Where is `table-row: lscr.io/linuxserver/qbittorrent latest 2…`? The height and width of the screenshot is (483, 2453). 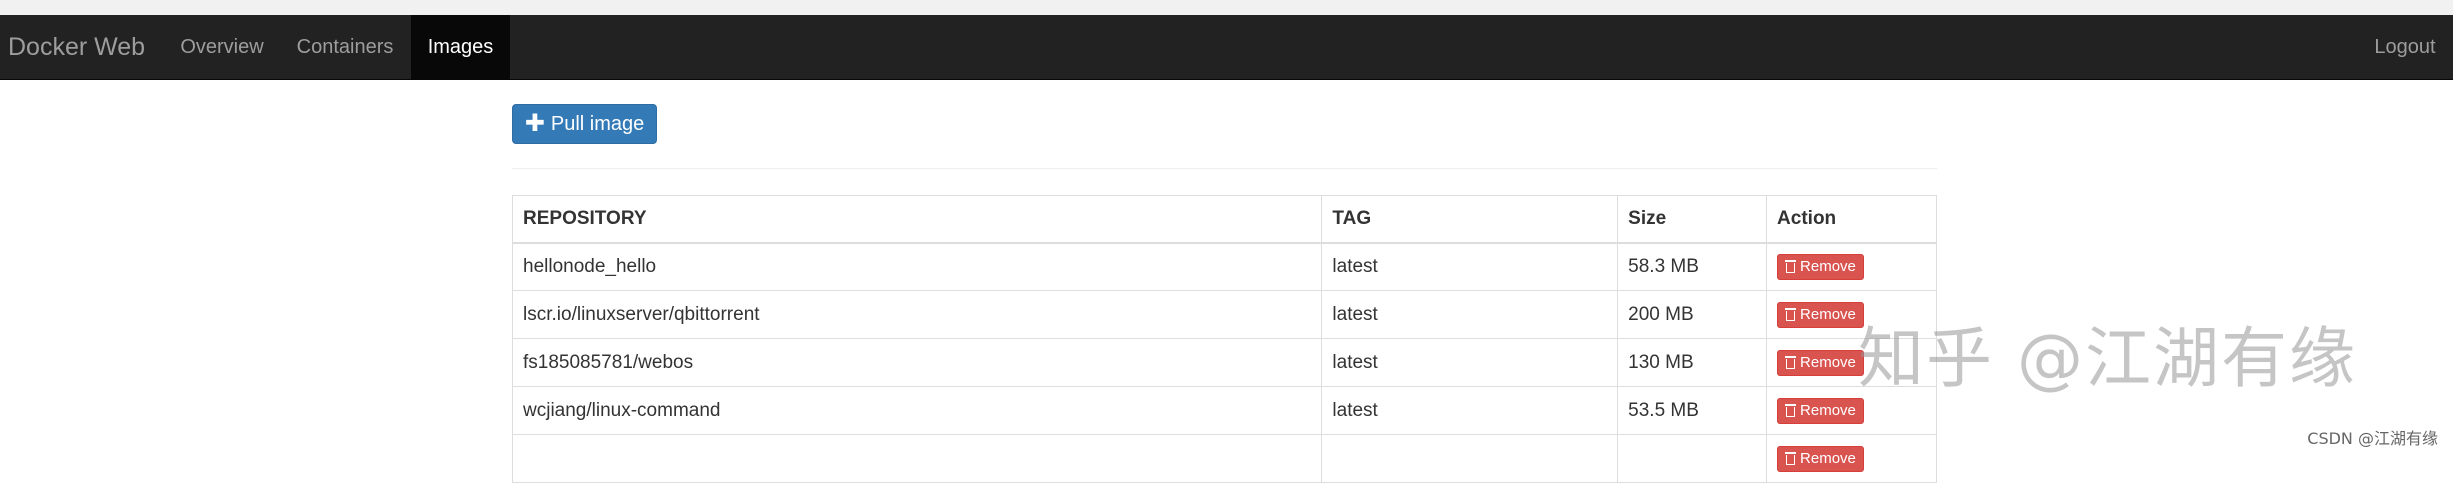
table-row: lscr.io/linuxserver/qbittorrent latest 2… is located at coordinates (1224, 314).